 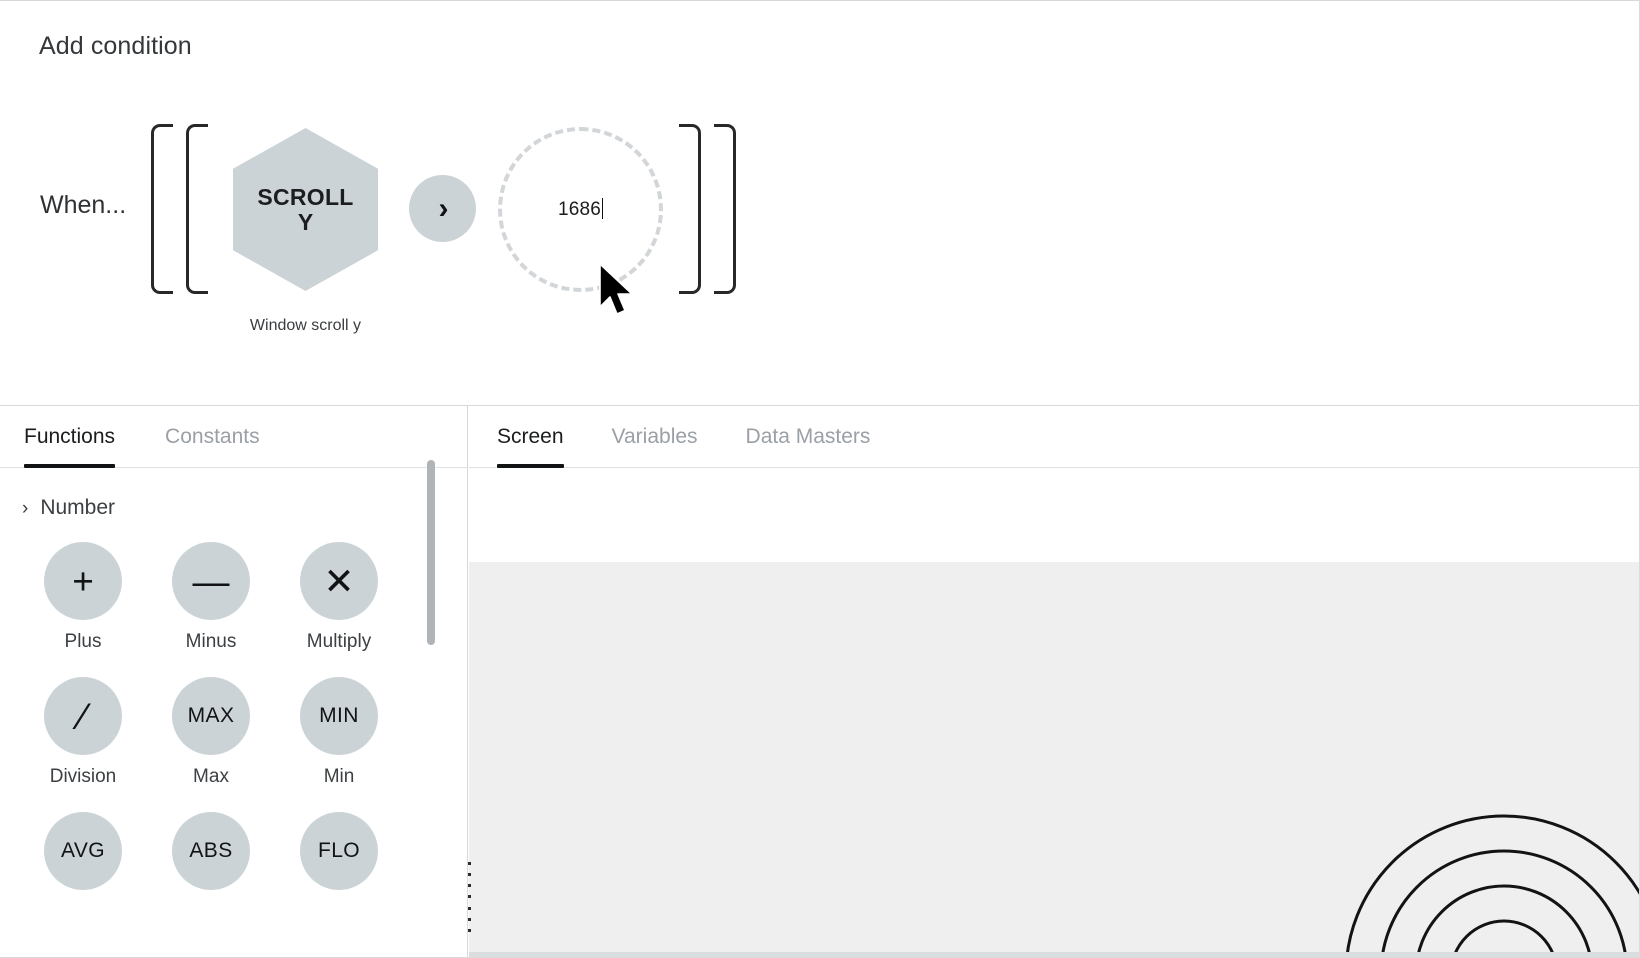 What do you see at coordinates (808, 446) in the screenshot?
I see `tab-data-masters: Data Masters` at bounding box center [808, 446].